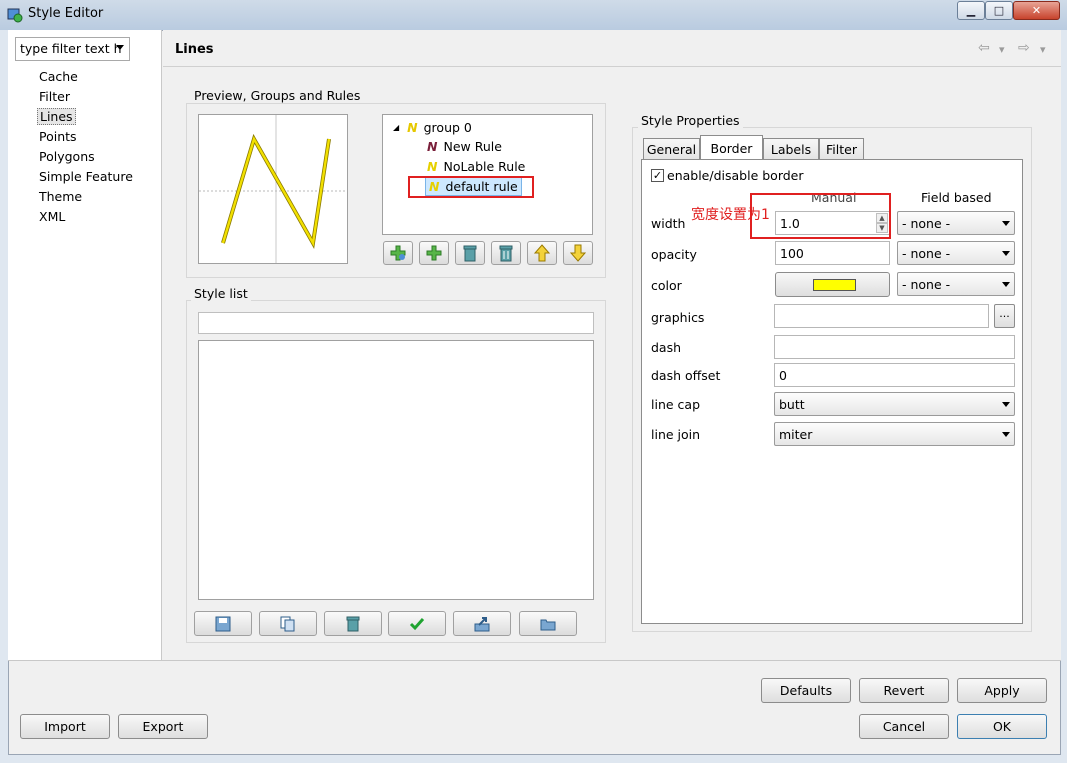  I want to click on add-group-button, so click(398, 253).